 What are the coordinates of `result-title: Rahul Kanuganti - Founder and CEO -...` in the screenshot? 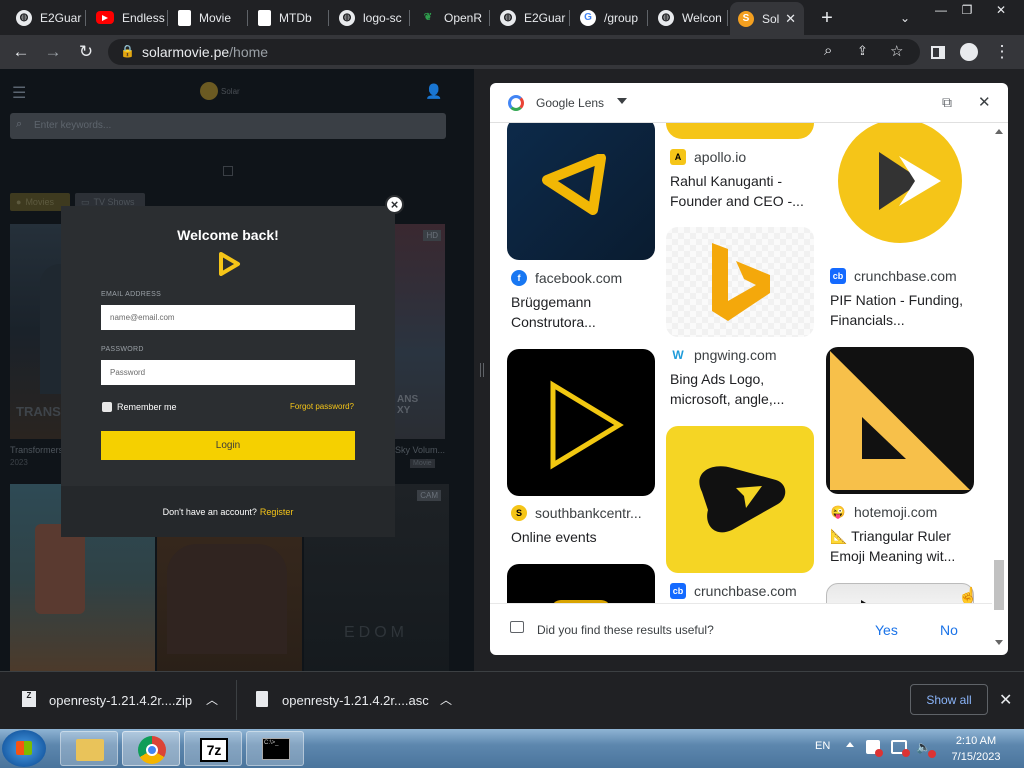 It's located at (745, 191).